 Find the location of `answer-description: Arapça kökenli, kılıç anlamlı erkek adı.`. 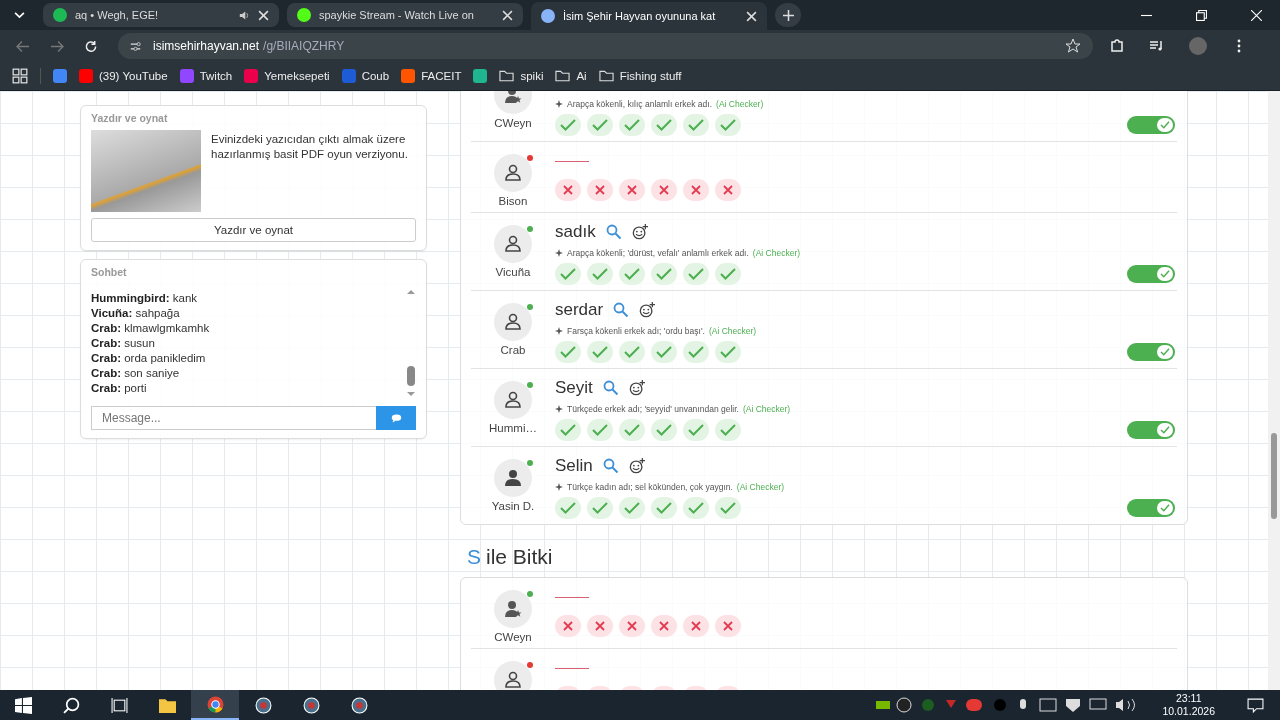

answer-description: Arapça kökenli, kılıç anlamlı erkek adı. is located at coordinates (640, 104).